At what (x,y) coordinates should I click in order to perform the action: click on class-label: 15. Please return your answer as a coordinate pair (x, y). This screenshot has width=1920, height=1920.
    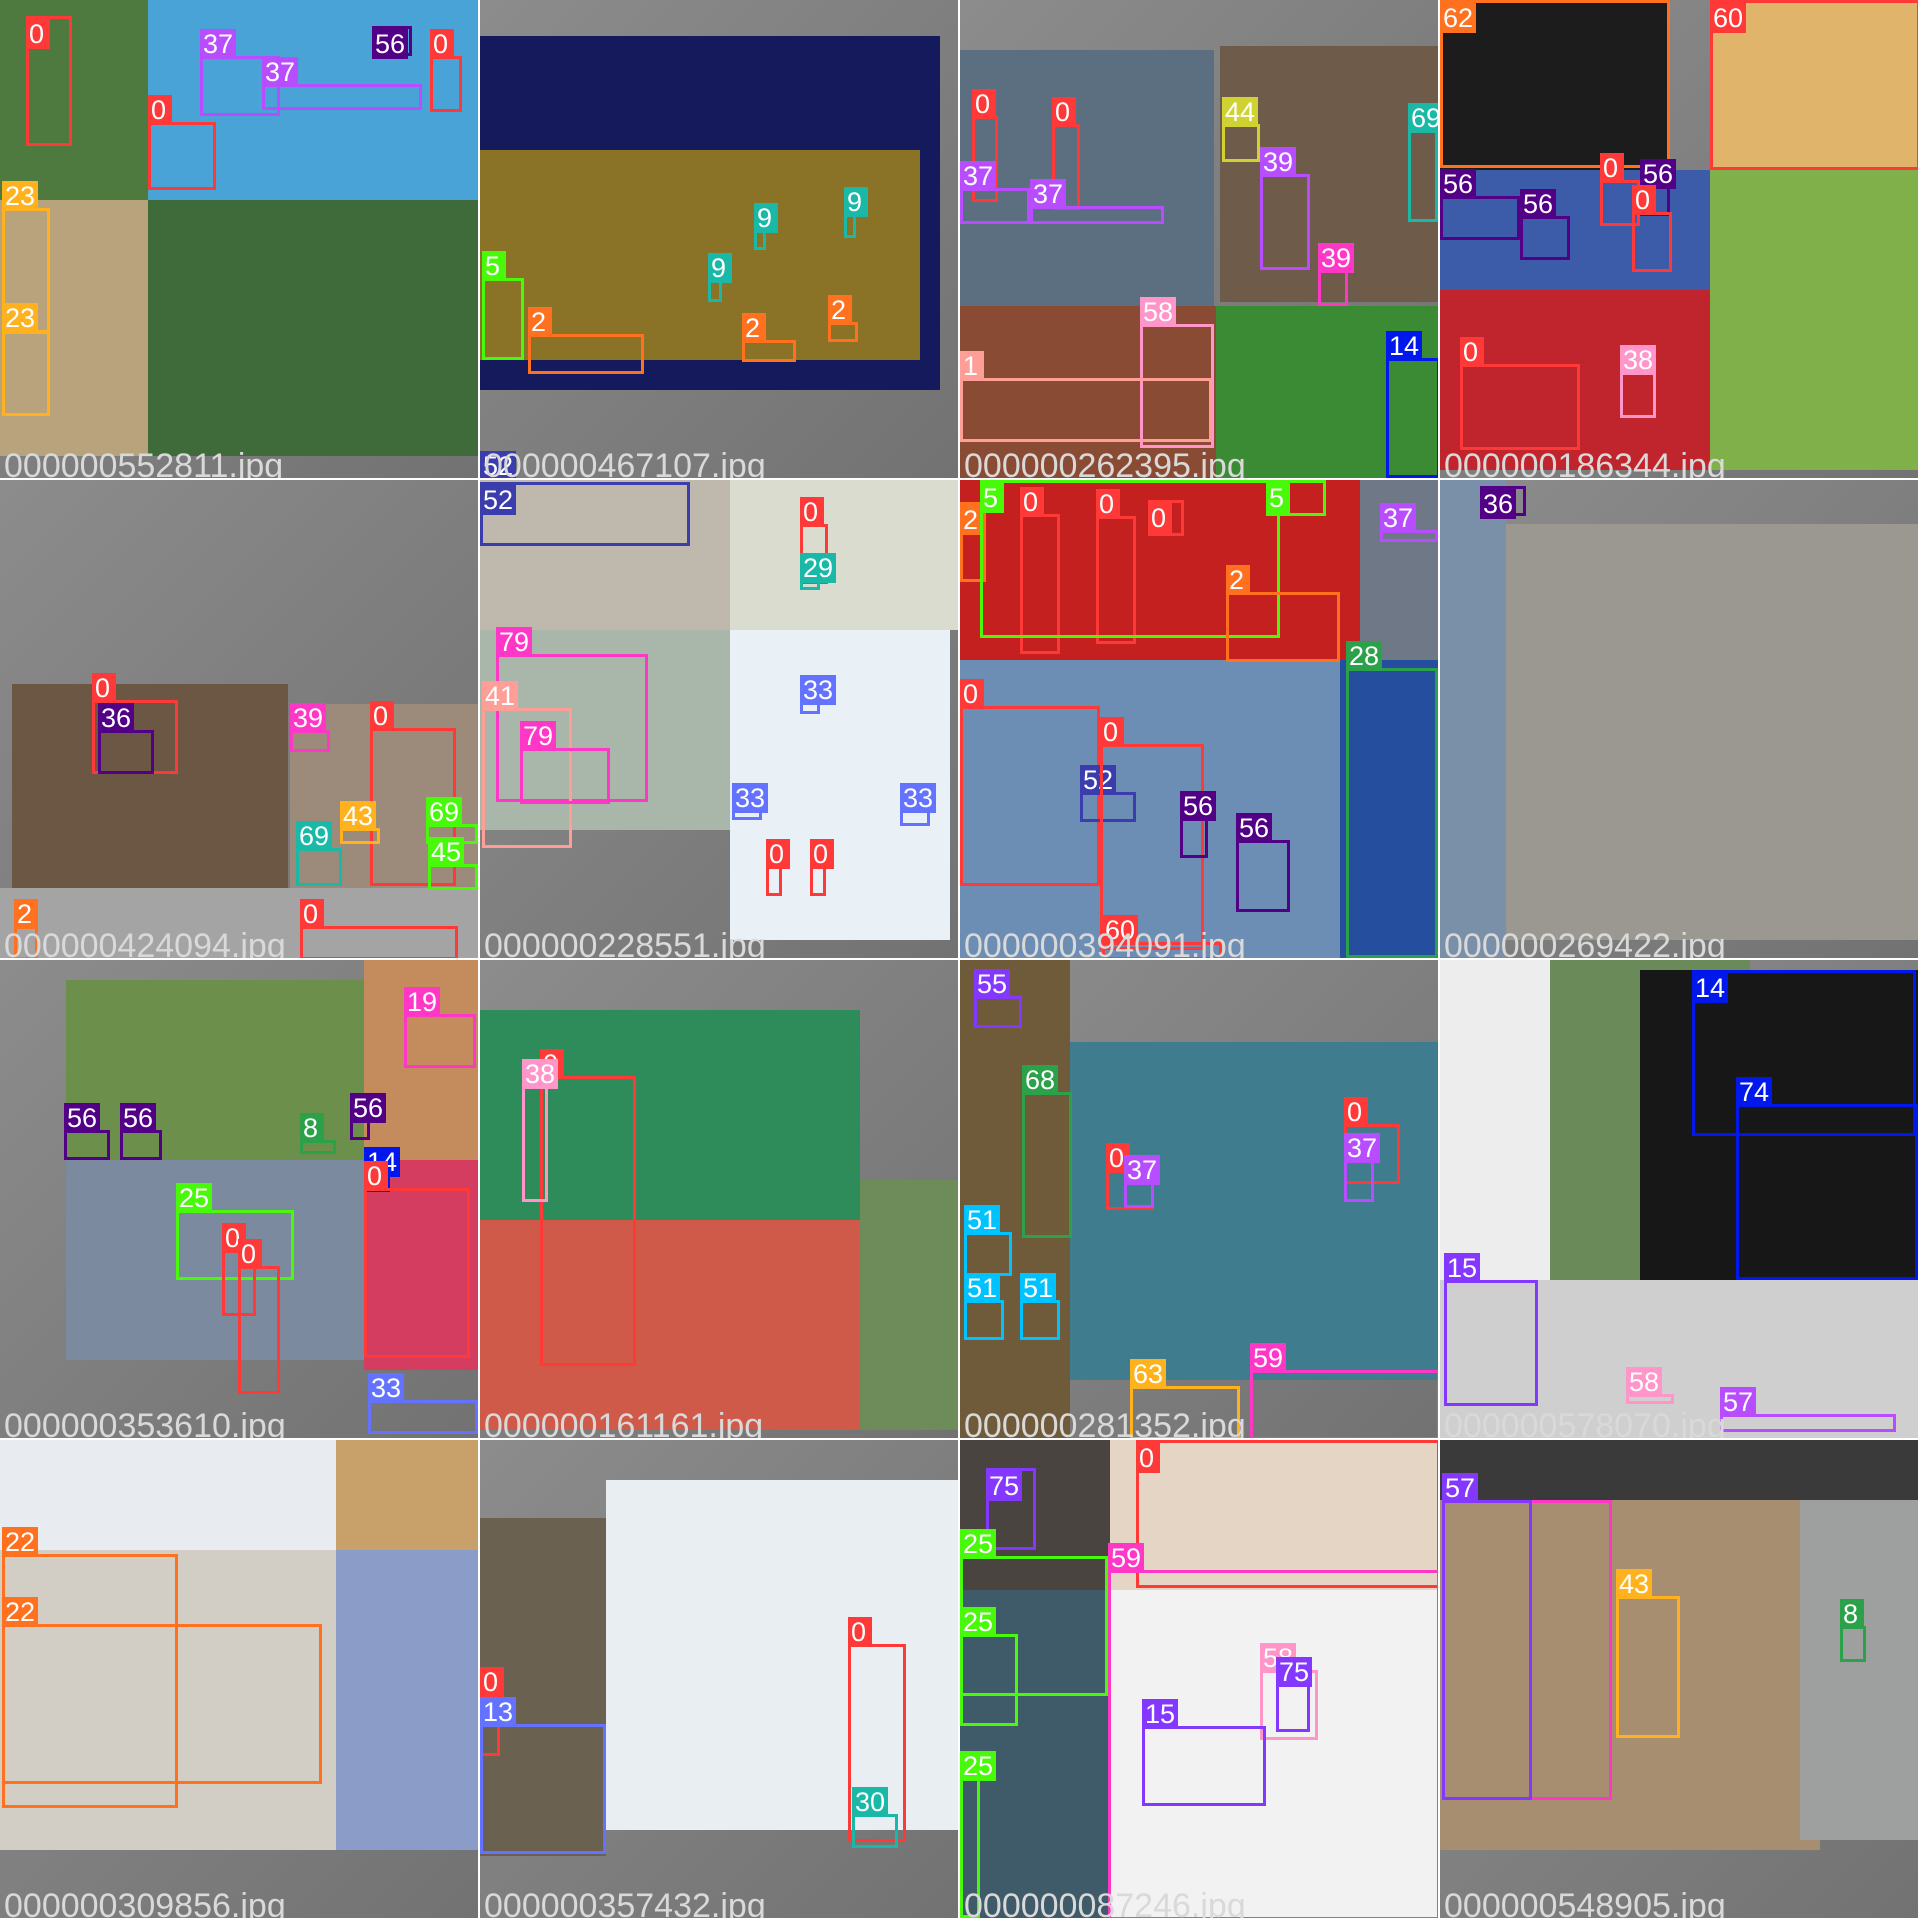
    Looking at the image, I should click on (1462, 1268).